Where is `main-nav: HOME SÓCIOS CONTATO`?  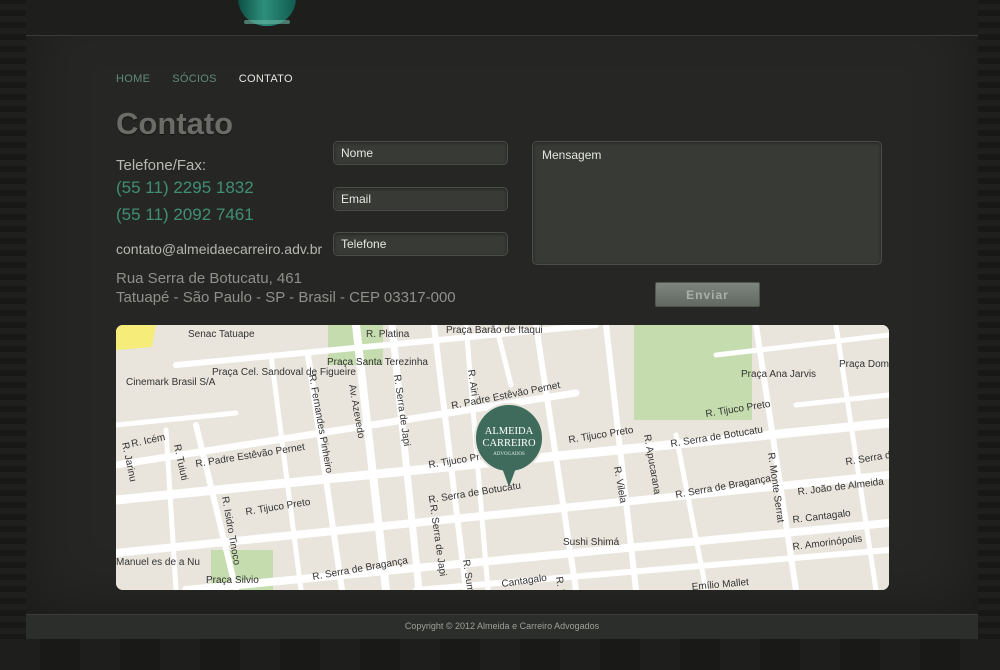 main-nav: HOME SÓCIOS CONTATO is located at coordinates (204, 79).